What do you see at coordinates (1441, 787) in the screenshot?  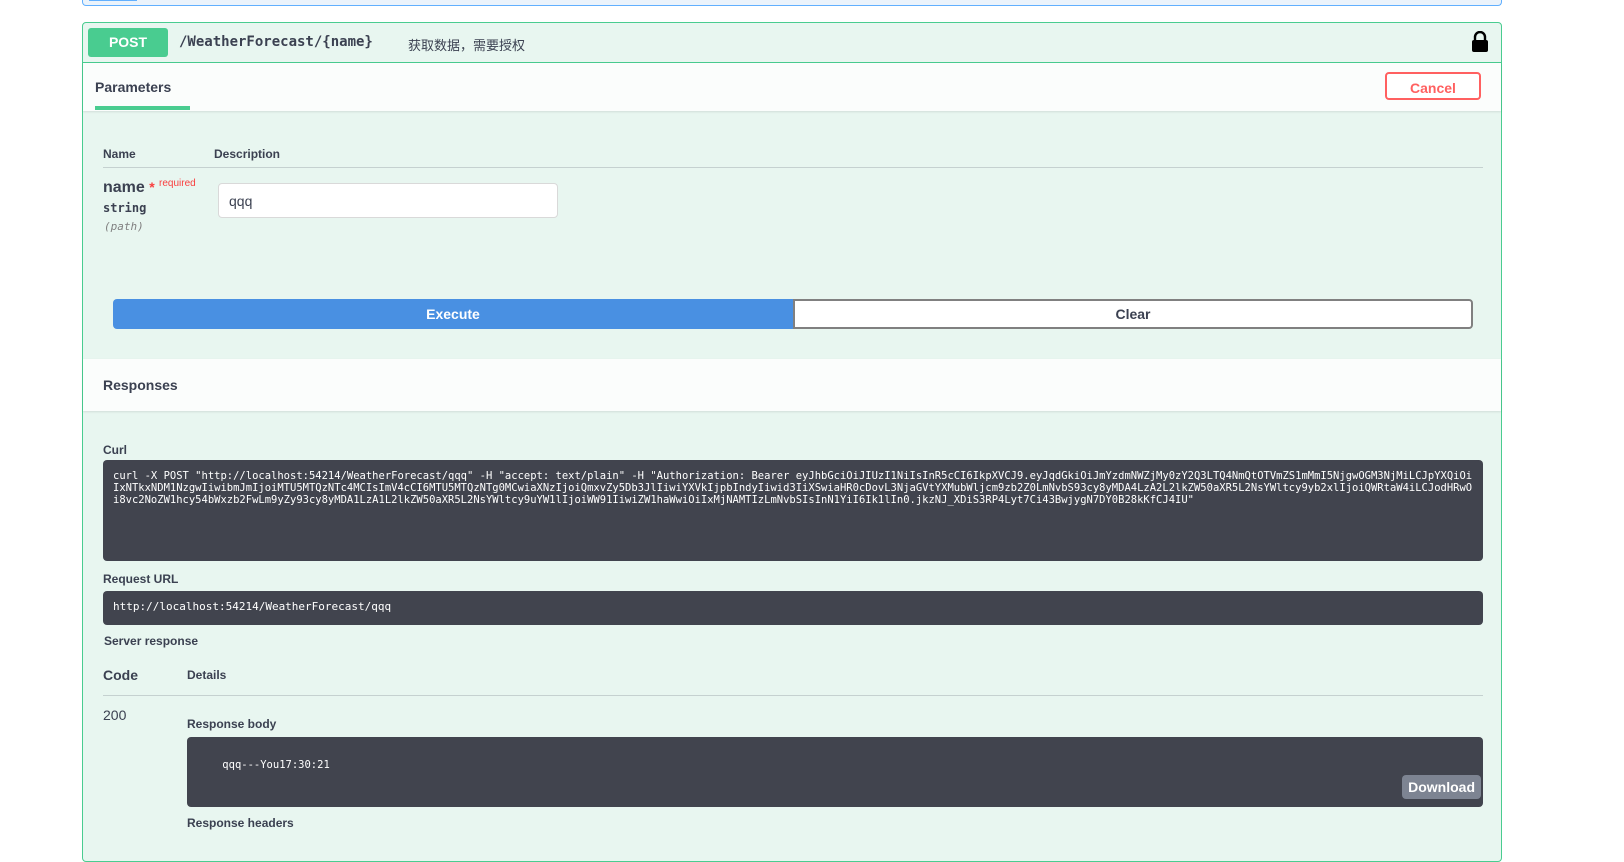 I see `download-button: Download` at bounding box center [1441, 787].